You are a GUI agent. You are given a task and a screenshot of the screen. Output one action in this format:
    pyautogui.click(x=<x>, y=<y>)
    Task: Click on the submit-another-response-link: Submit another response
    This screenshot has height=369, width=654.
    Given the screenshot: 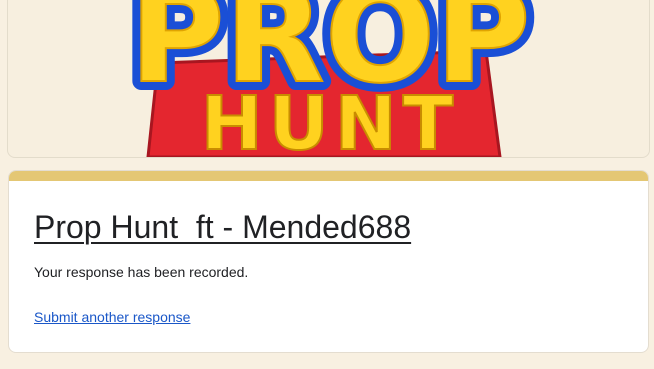 What is the action you would take?
    pyautogui.click(x=112, y=317)
    